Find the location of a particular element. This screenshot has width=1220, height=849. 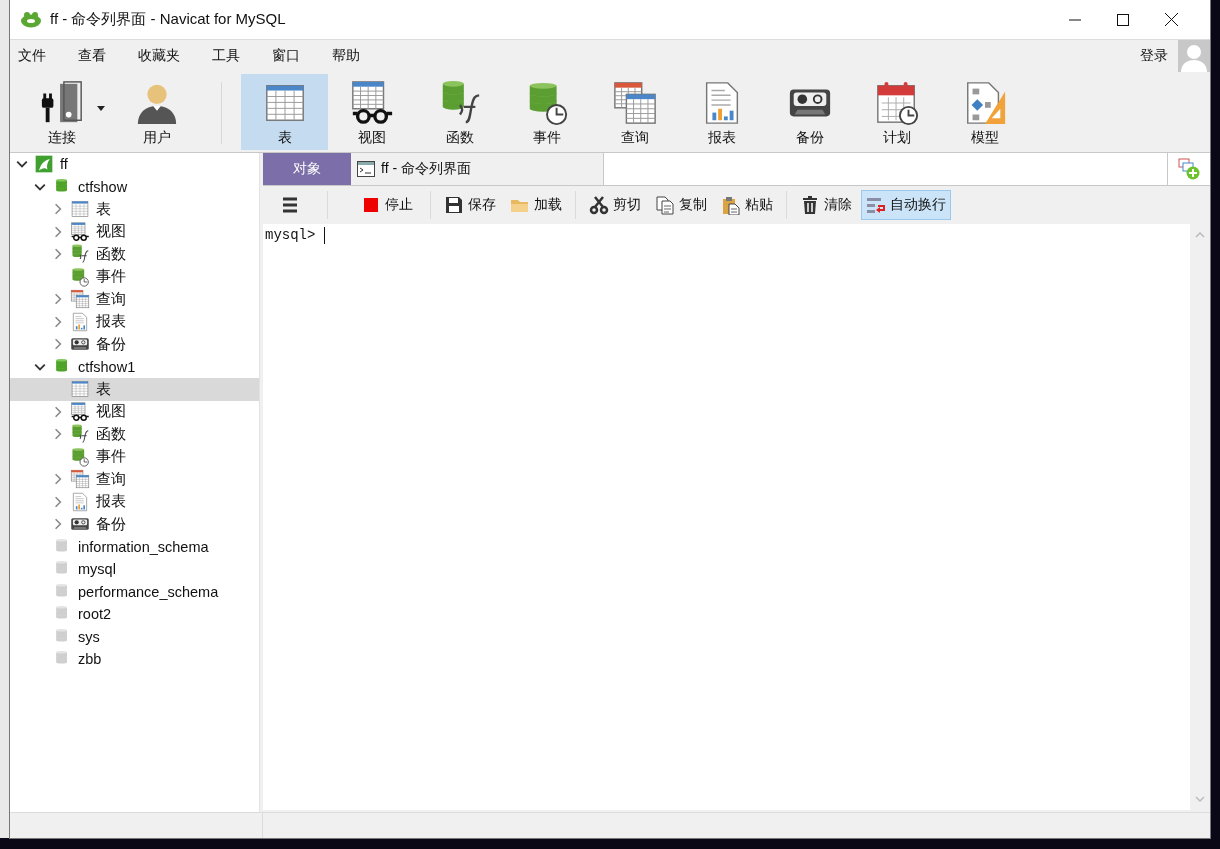

toolbar-button: 连接 is located at coordinates (61, 112).